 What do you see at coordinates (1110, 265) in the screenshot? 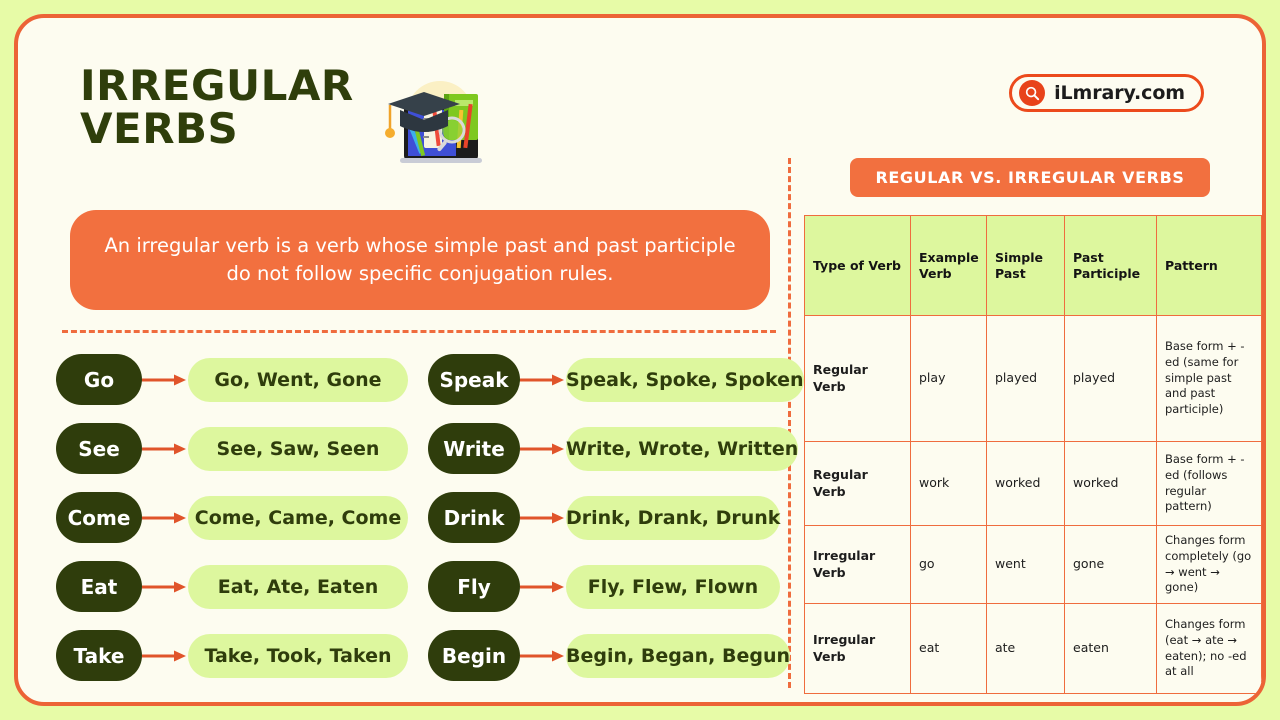
I see `column-header-past-participle: Past Participle` at bounding box center [1110, 265].